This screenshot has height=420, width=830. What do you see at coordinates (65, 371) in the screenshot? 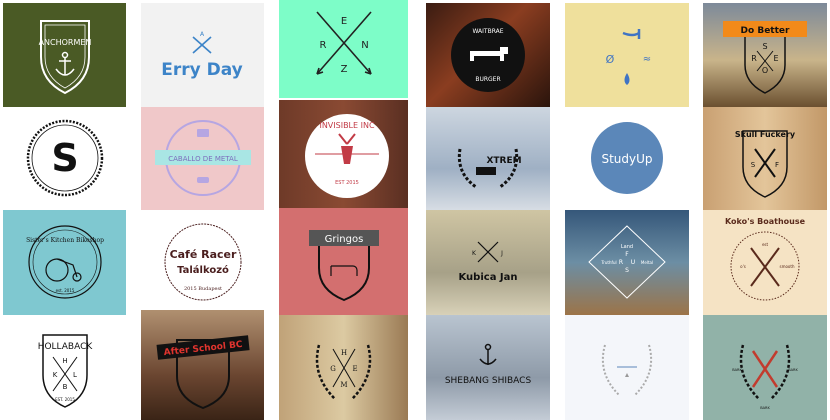
I see `hollaback-logo: HOLLABACK H K L B EST. 2015` at bounding box center [65, 371].